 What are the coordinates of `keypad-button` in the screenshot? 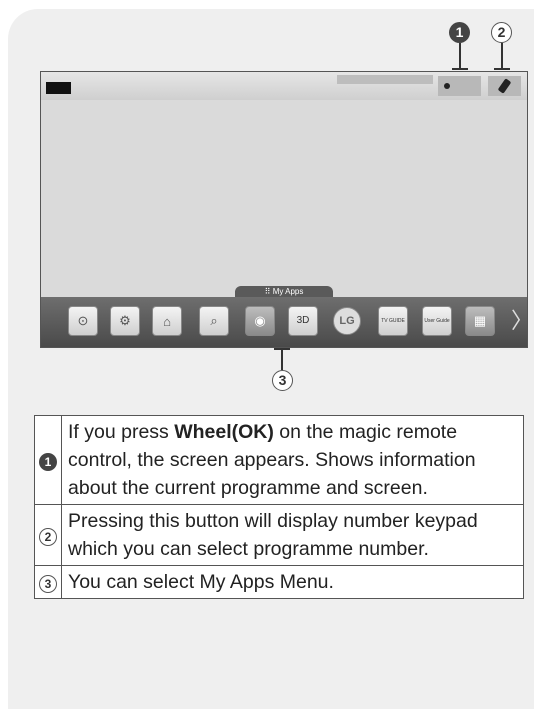 It's located at (504, 86).